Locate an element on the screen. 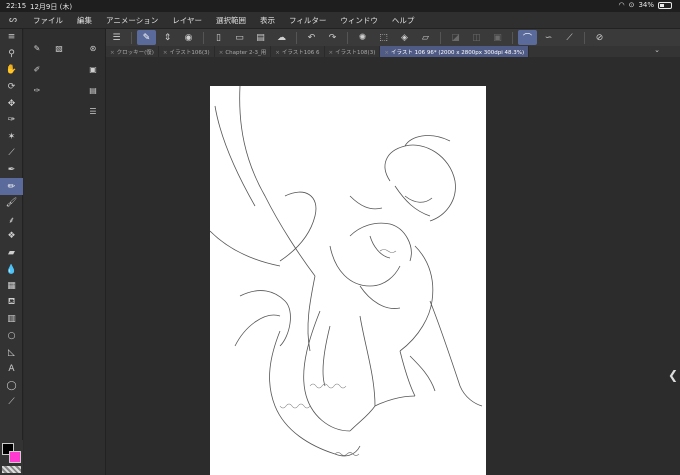 The width and height of the screenshot is (680, 475). up-down-arrows-icon: ⇕ is located at coordinates (167, 37).